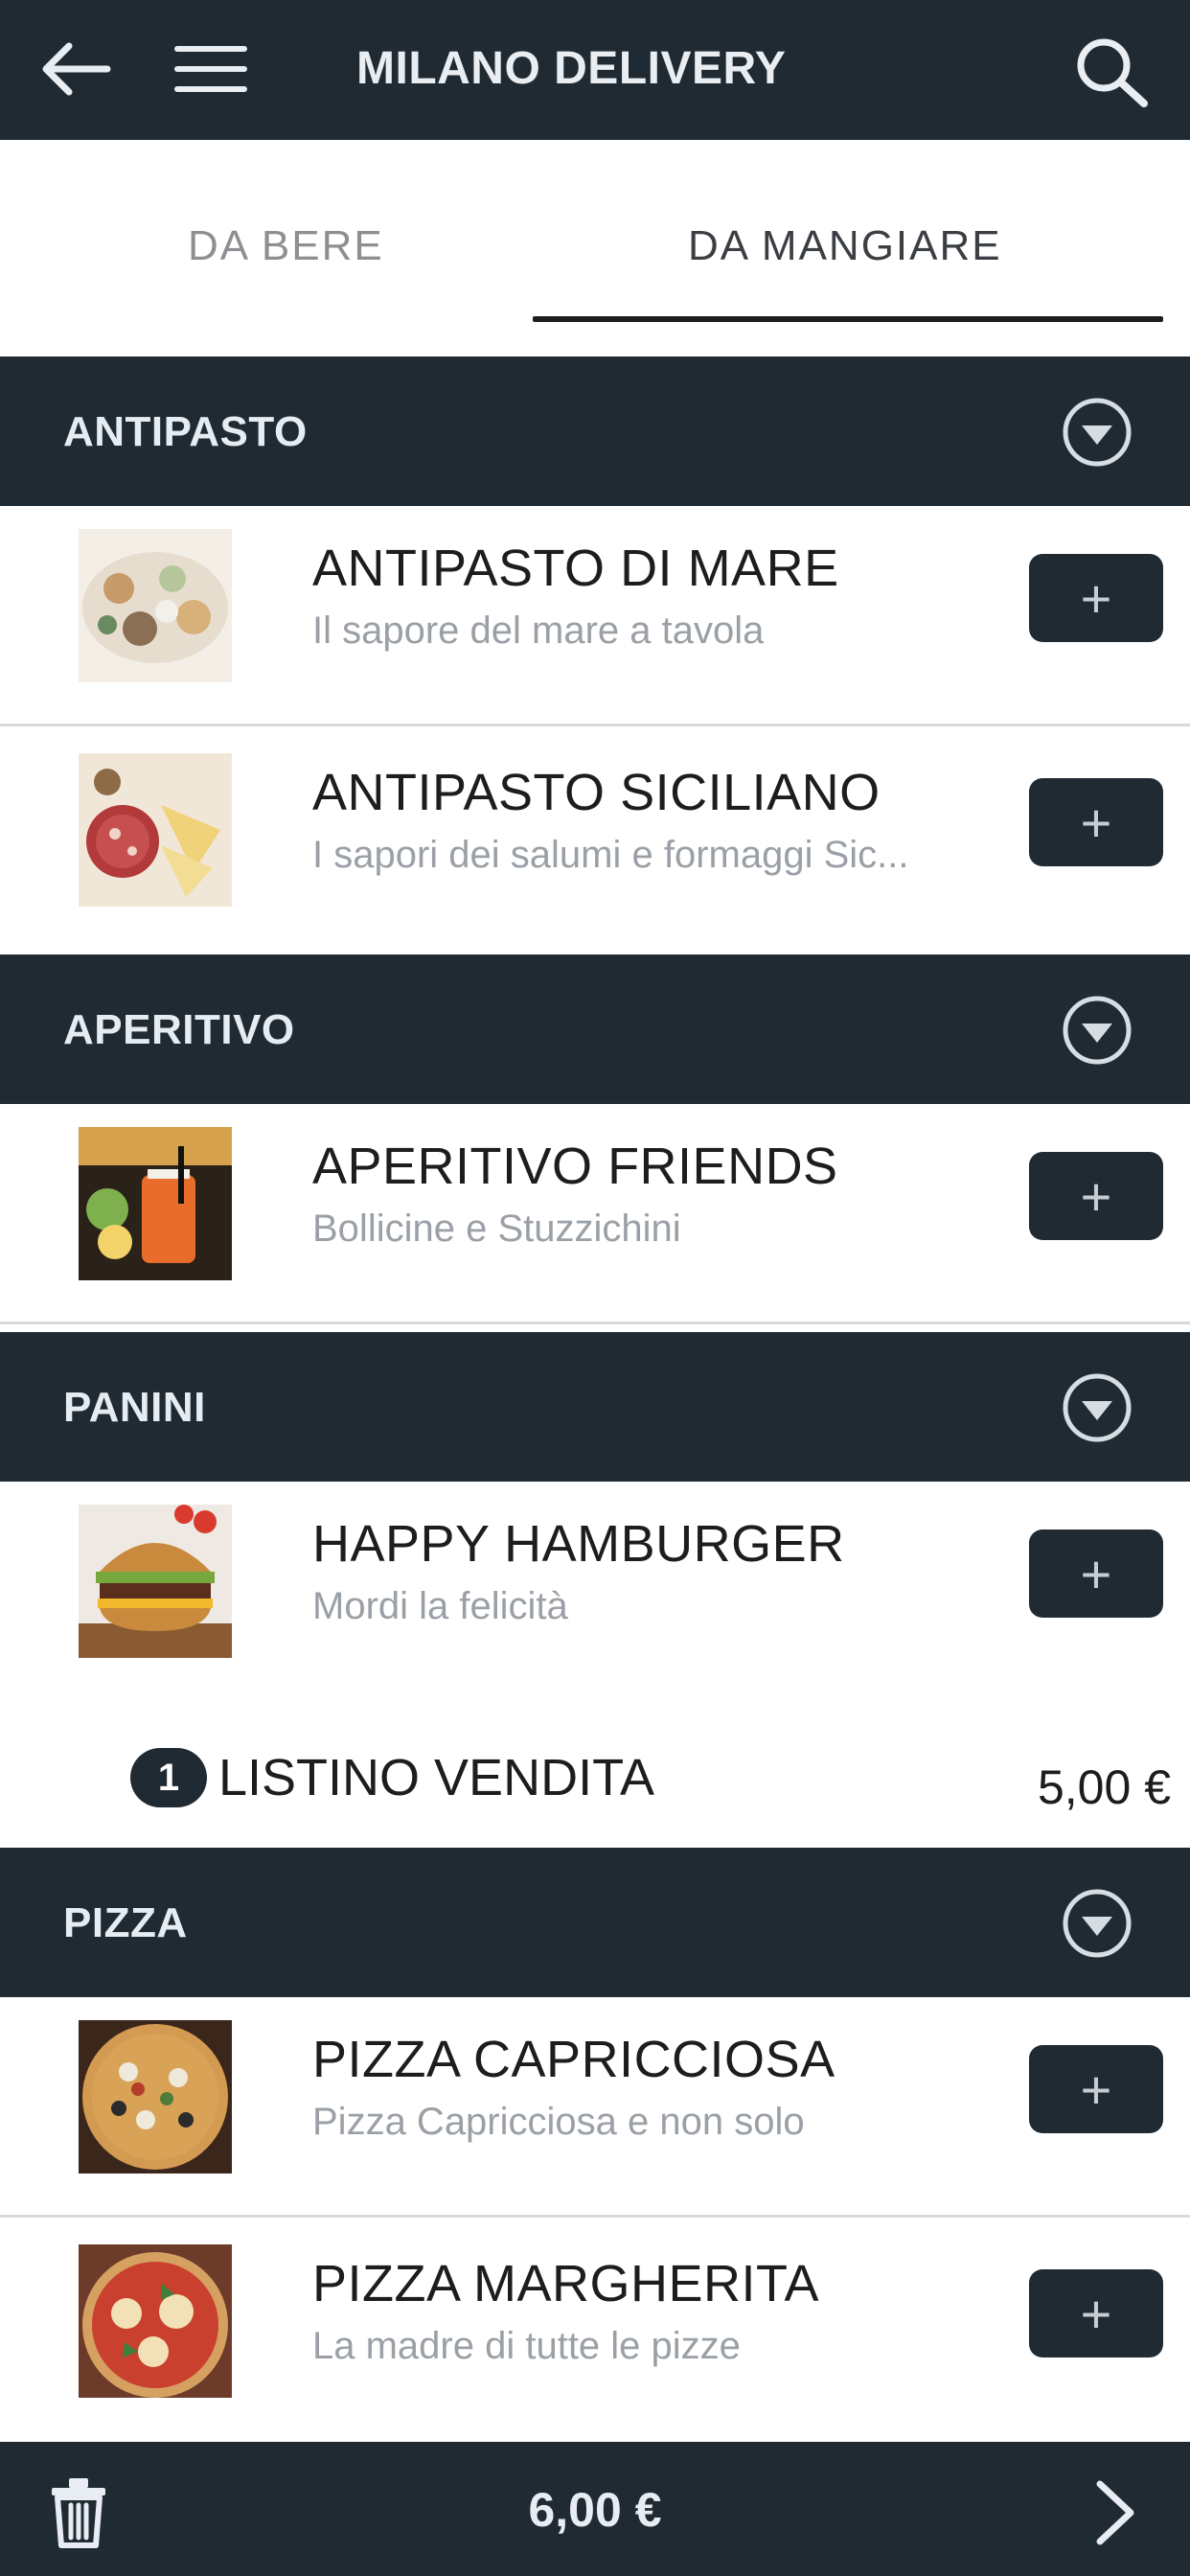 The width and height of the screenshot is (1190, 2576). Describe the element at coordinates (210, 69) in the screenshot. I see `hamburger-menu-icon` at that location.